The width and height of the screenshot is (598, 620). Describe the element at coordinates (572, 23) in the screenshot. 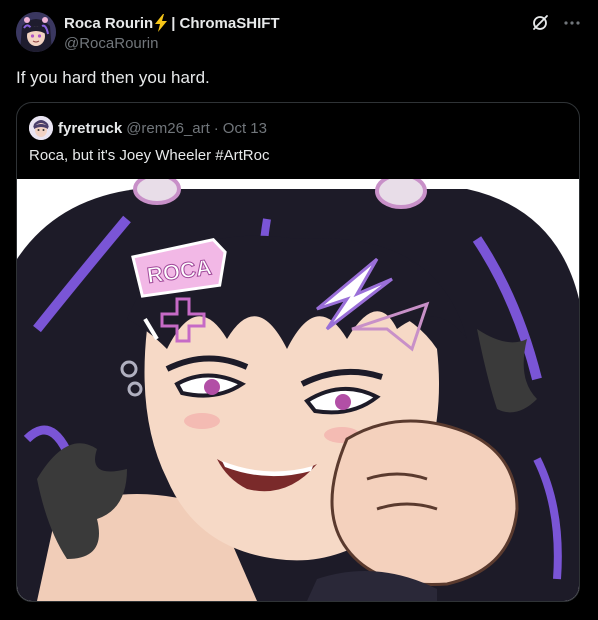

I see `more-dots-icon` at that location.